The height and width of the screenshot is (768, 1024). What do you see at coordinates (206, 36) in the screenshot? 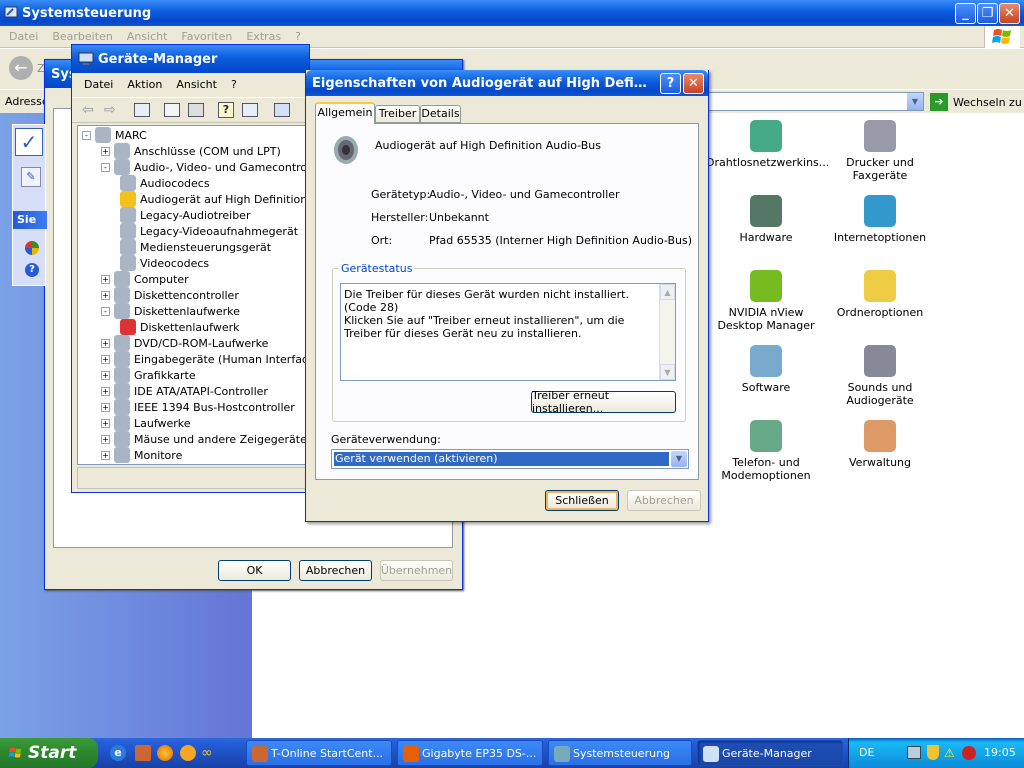
I see `cp-menu-item: Favoriten` at bounding box center [206, 36].